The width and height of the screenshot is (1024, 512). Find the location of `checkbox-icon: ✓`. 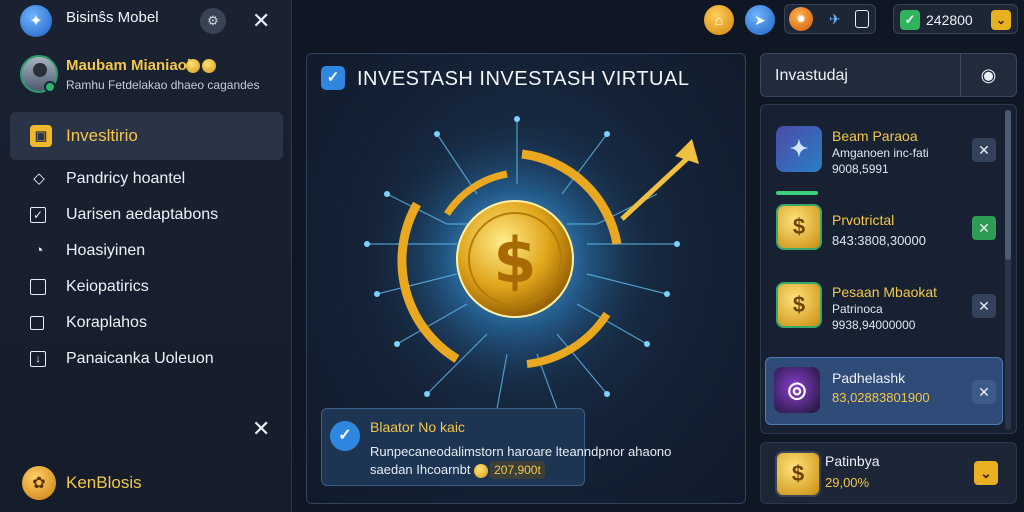

checkbox-icon: ✓ is located at coordinates (38, 215).